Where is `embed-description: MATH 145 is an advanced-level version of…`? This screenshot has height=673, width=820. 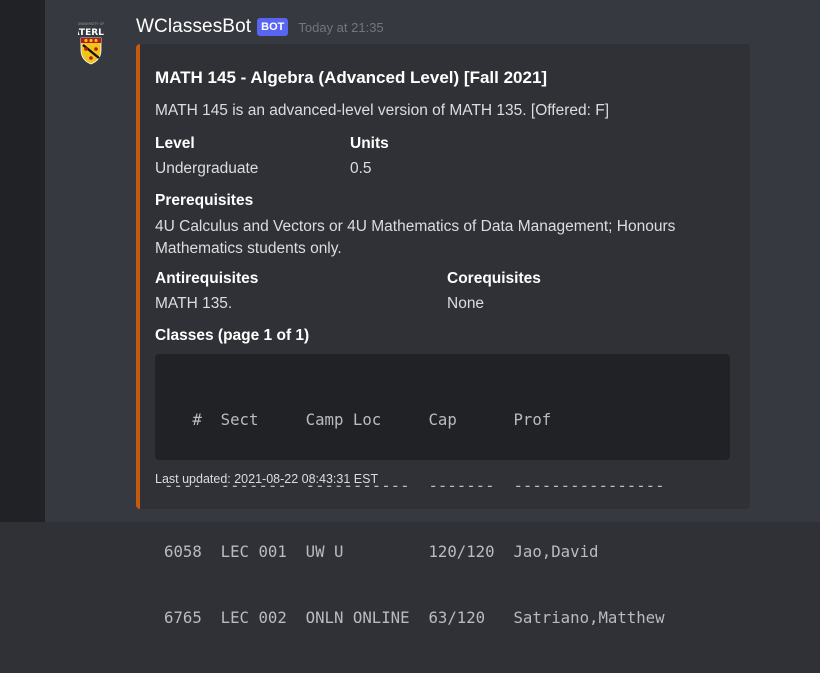 embed-description: MATH 145 is an advanced-level version of… is located at coordinates (382, 110).